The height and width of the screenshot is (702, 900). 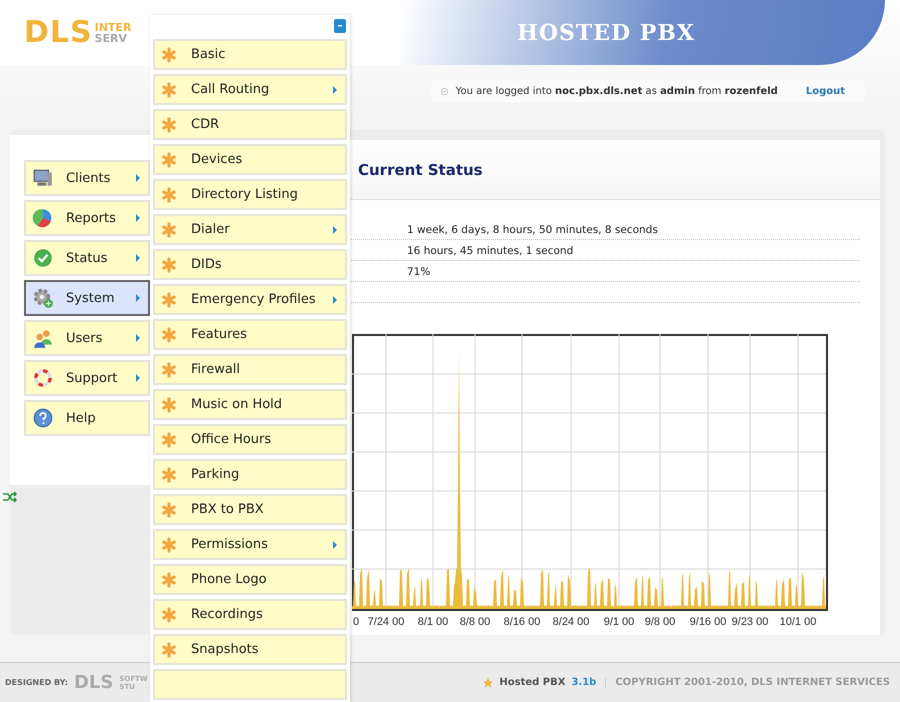 I want to click on help-icon, so click(x=43, y=418).